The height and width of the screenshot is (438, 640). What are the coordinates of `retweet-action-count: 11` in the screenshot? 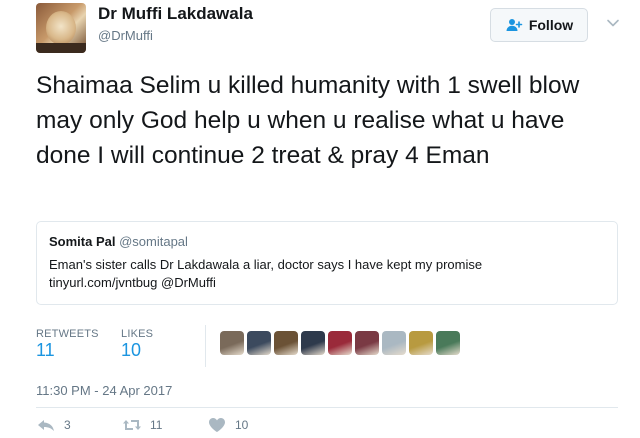 It's located at (156, 425).